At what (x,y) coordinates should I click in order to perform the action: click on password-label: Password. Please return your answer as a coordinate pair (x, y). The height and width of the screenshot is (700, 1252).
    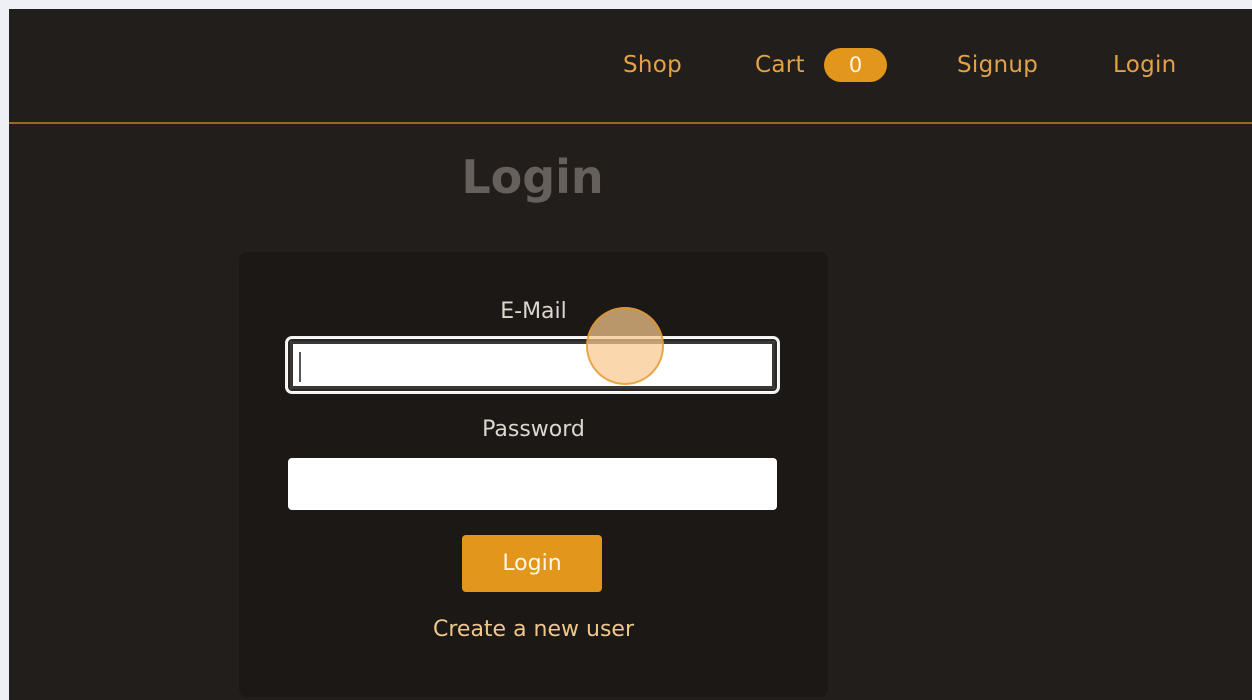
    Looking at the image, I should click on (533, 429).